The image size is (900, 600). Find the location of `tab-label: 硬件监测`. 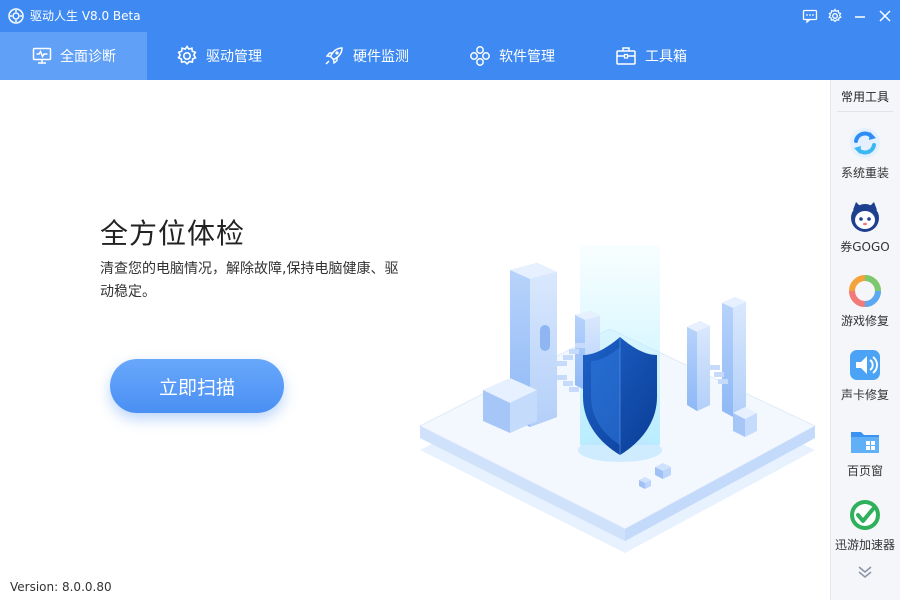

tab-label: 硬件监测 is located at coordinates (381, 57).